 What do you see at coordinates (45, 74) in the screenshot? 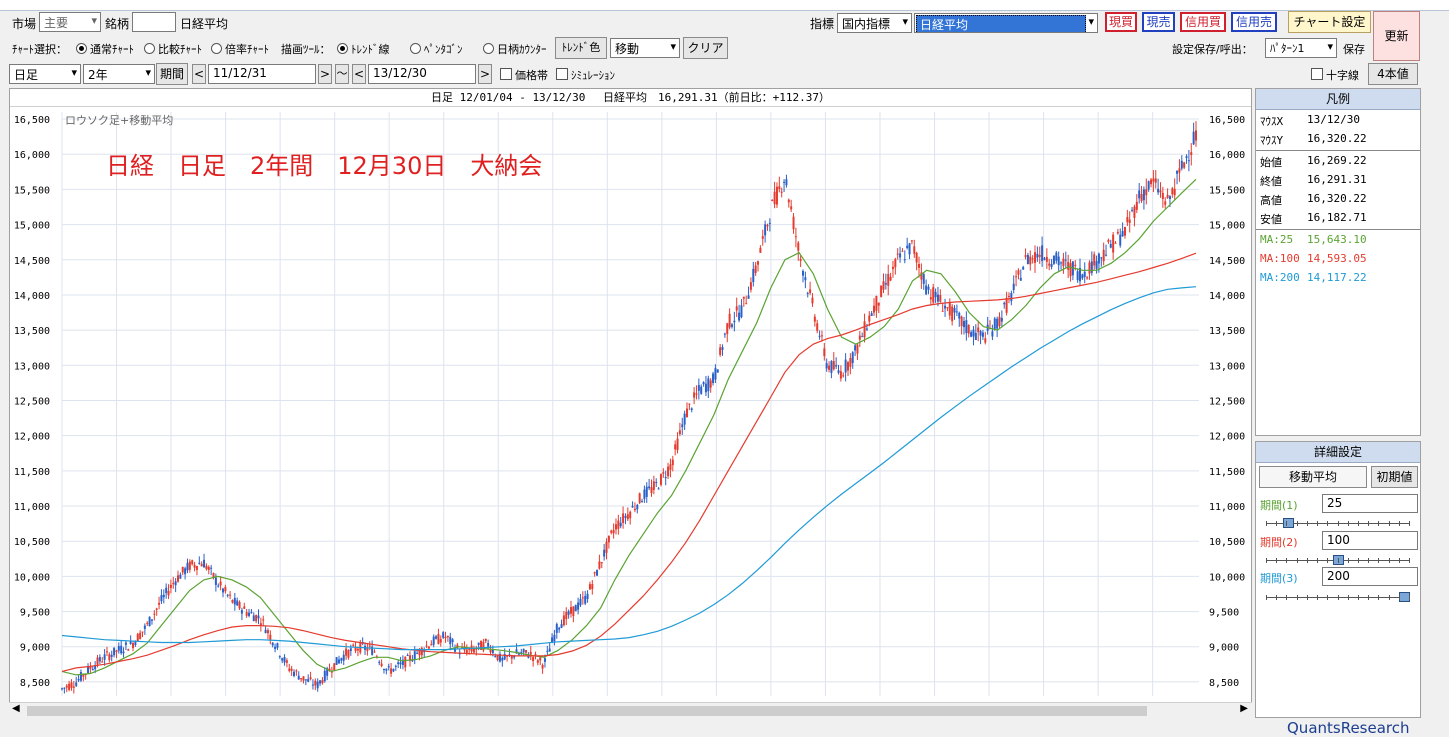
I see `interval-select: 日足` at bounding box center [45, 74].